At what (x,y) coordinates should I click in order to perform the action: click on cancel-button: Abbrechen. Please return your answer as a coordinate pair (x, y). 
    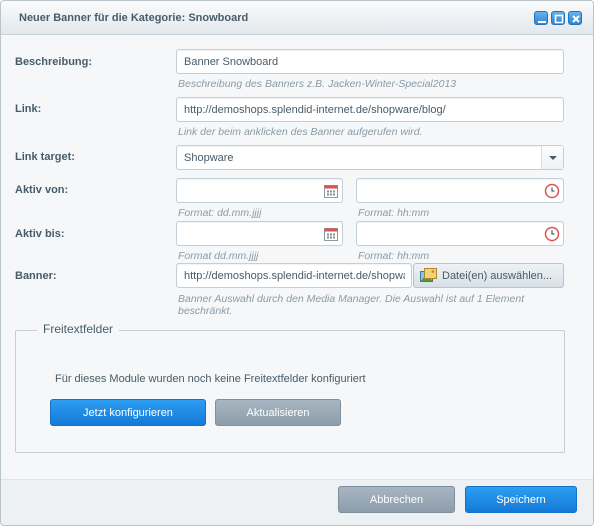
    Looking at the image, I should click on (396, 499).